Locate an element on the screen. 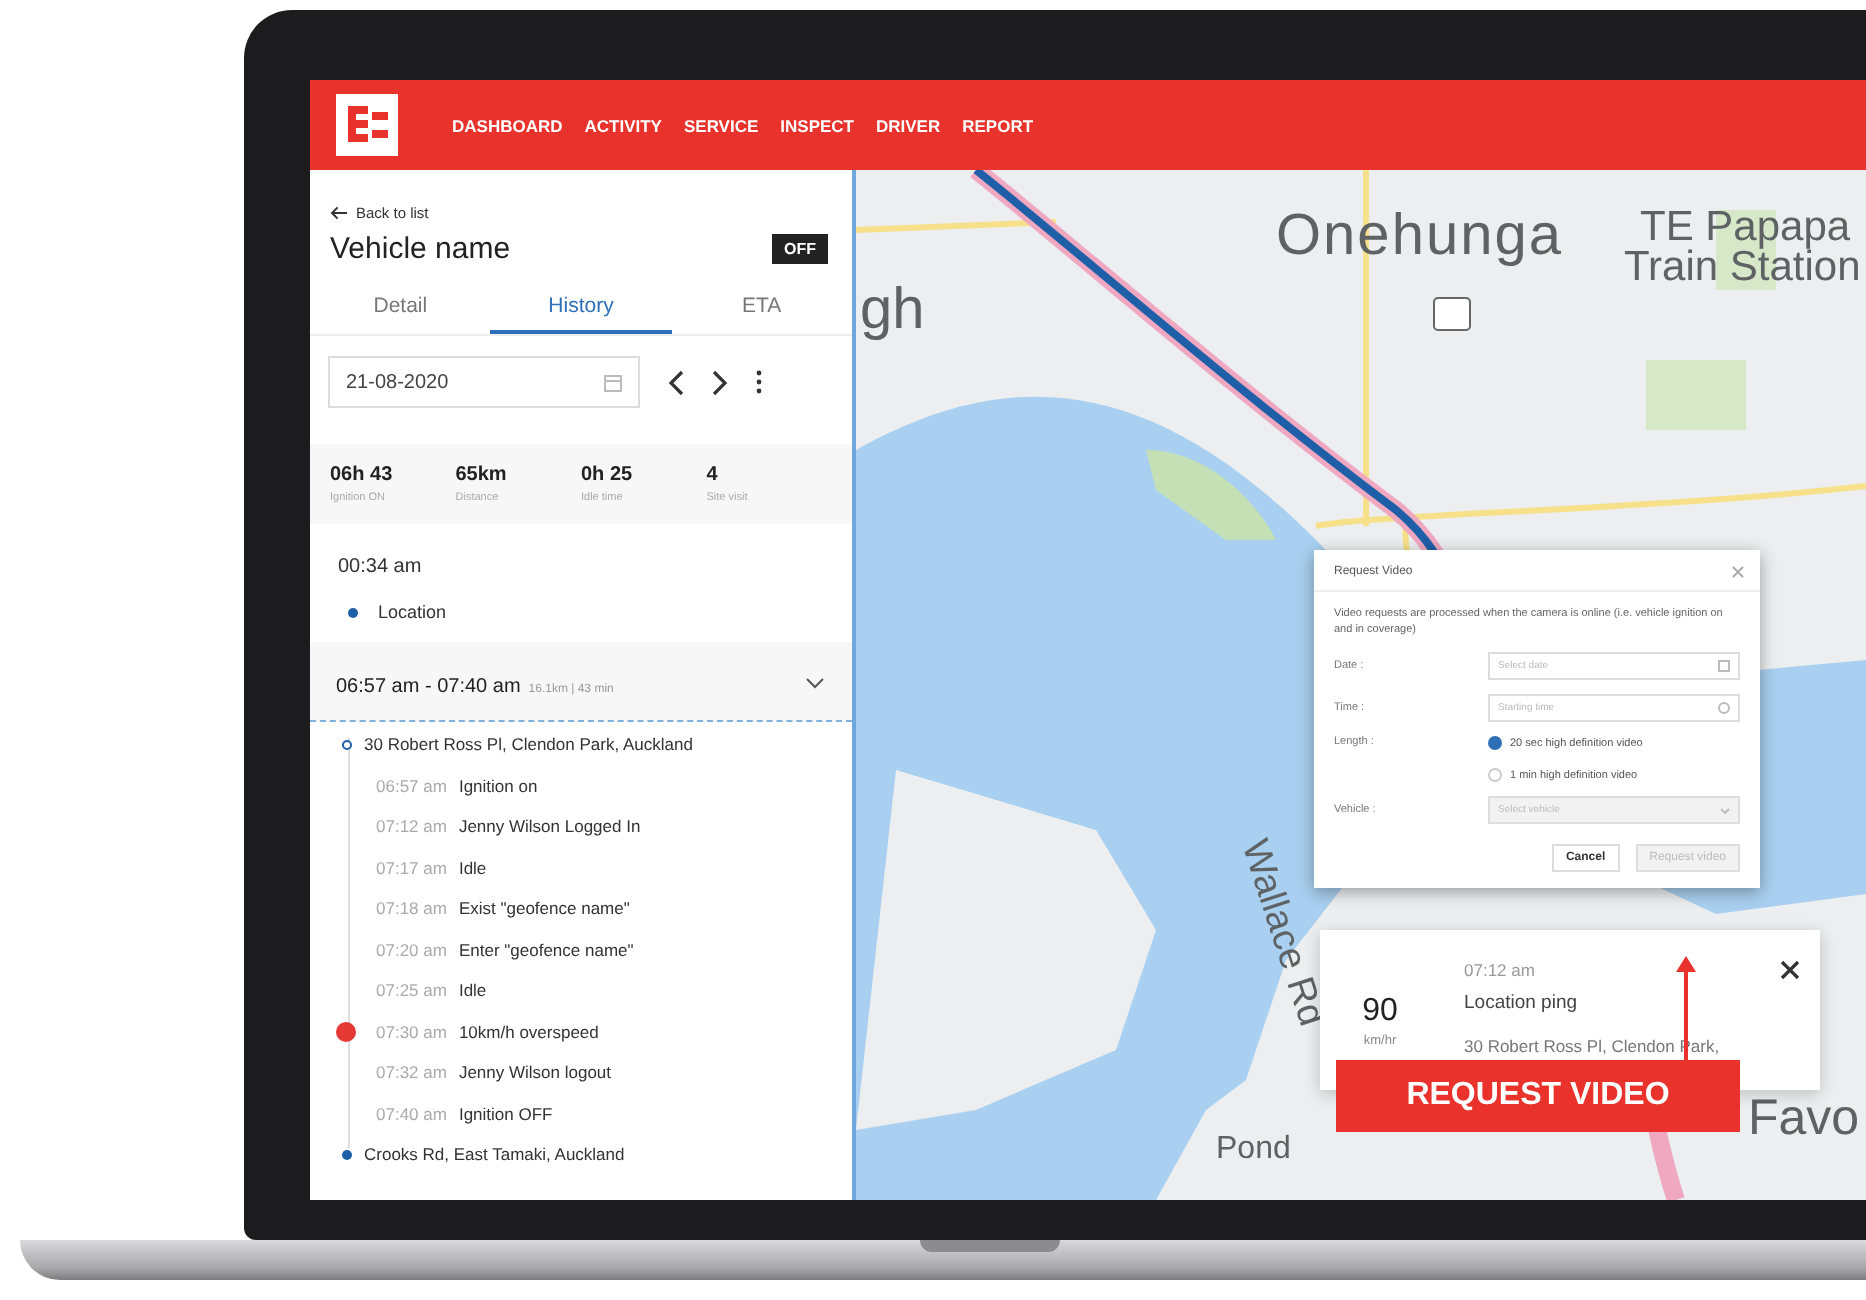  event-time: 07:18 am is located at coordinates (411, 908).